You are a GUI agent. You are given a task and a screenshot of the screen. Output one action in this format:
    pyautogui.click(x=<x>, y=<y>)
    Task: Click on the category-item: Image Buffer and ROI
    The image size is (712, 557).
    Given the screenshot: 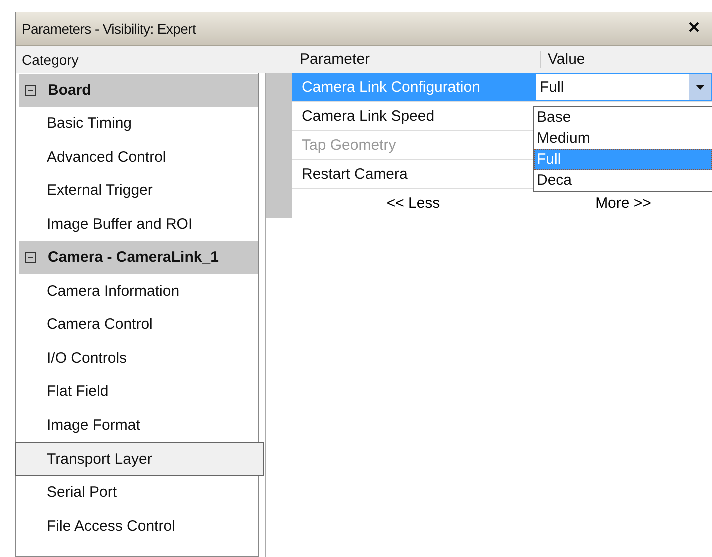 What is the action you would take?
    pyautogui.click(x=137, y=225)
    